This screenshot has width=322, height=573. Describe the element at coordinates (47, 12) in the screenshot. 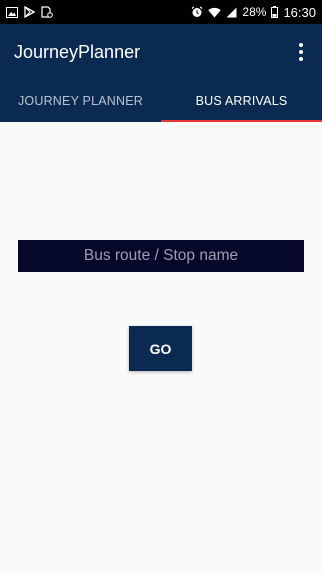

I see `sim-toolkit-icon` at that location.